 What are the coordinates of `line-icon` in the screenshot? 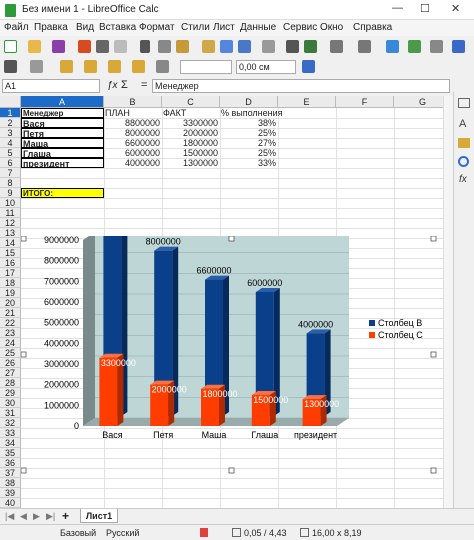 It's located at (162, 66).